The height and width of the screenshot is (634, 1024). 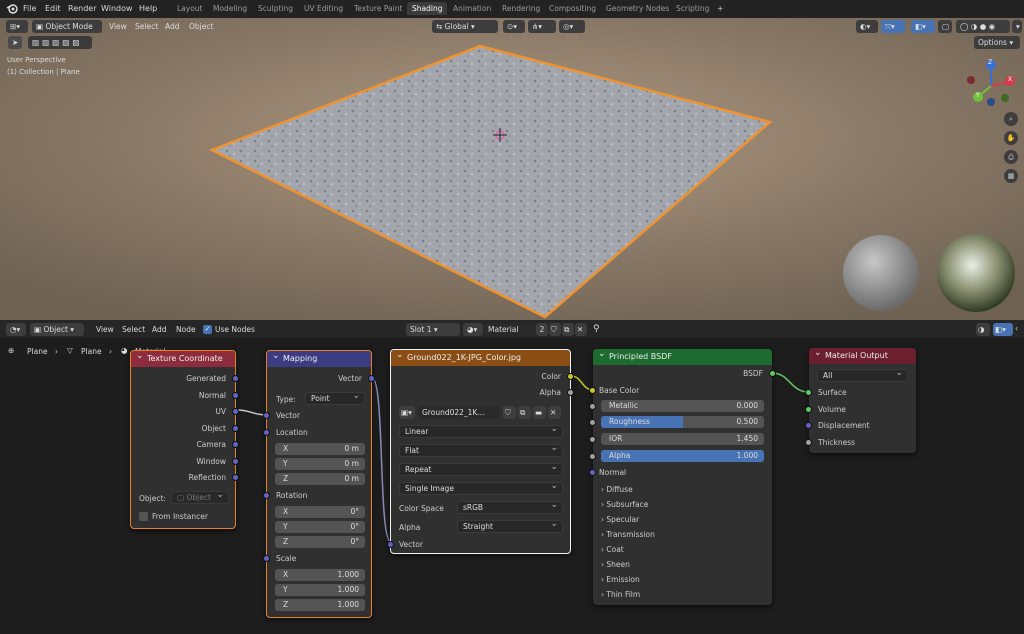 I want to click on socket-generated, so click(x=235, y=378).